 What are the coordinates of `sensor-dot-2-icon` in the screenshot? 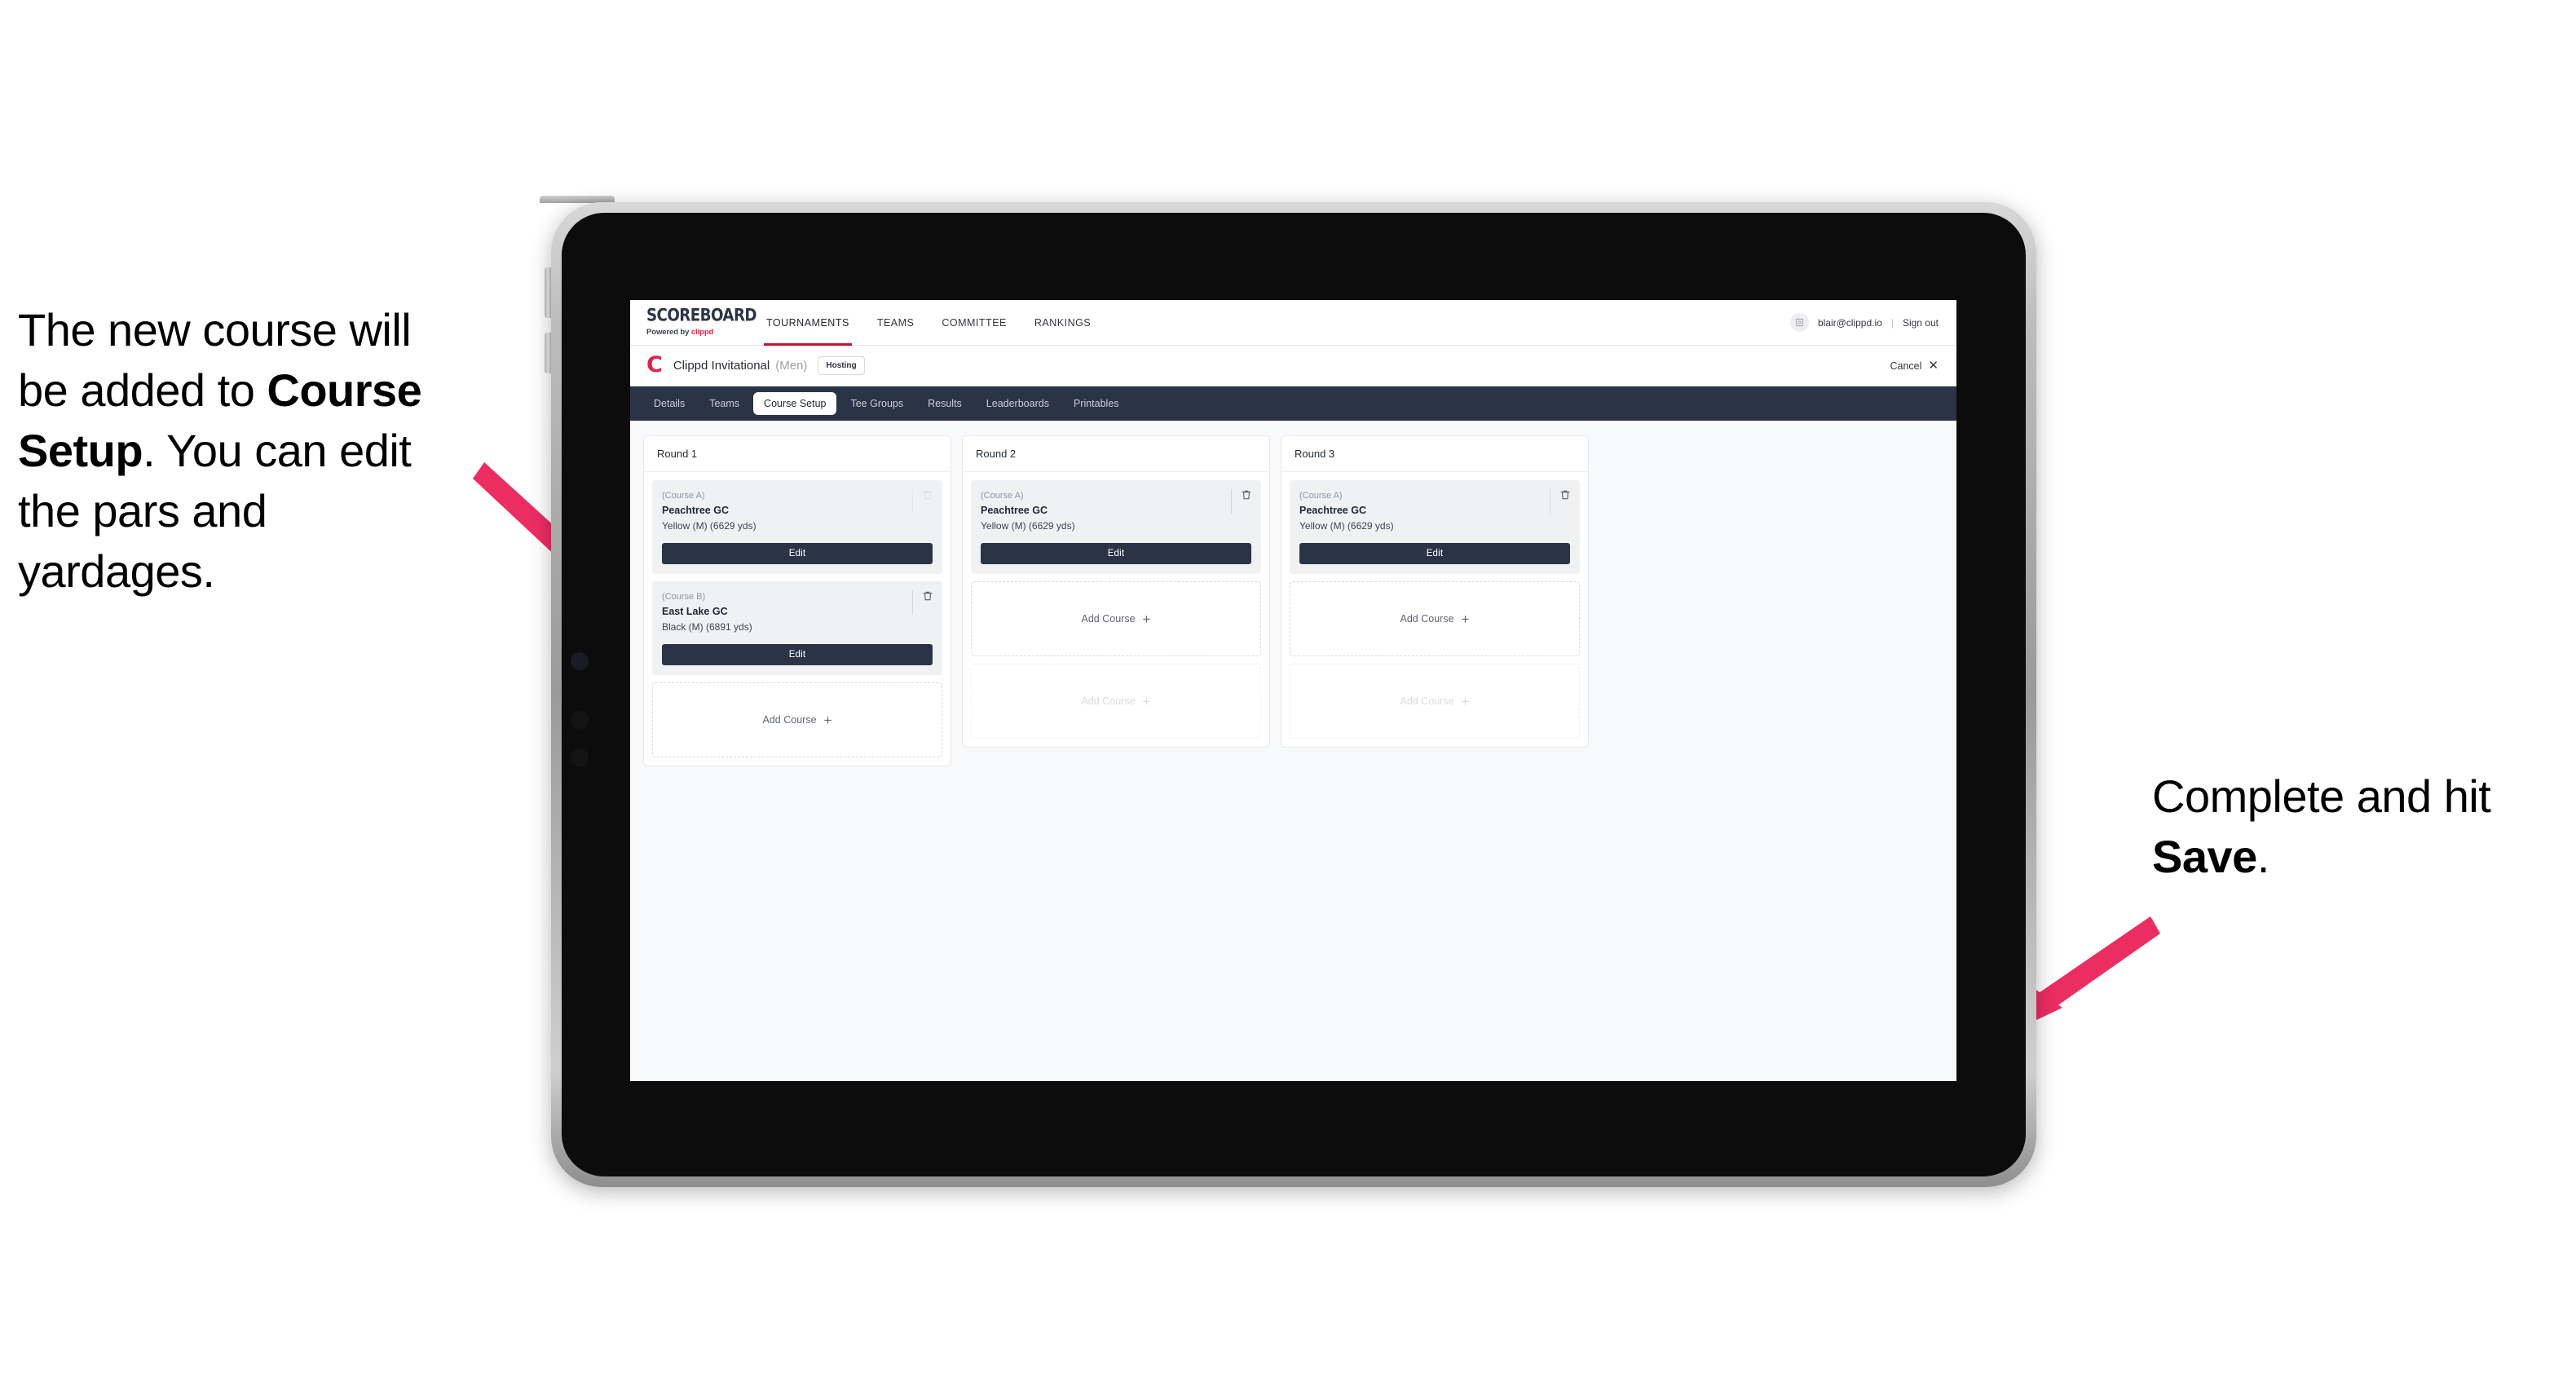 It's located at (580, 757).